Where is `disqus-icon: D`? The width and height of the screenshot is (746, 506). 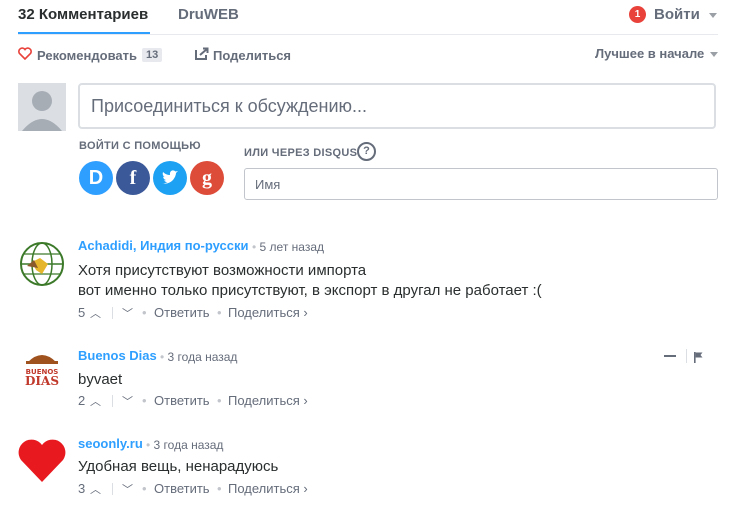 disqus-icon: D is located at coordinates (96, 178).